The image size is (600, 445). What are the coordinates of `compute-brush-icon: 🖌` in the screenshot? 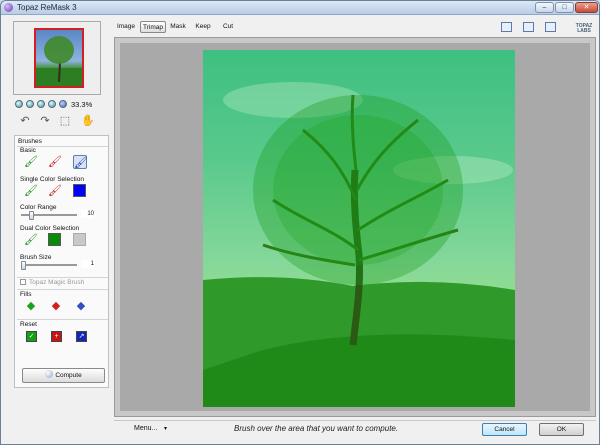 It's located at (80, 162).